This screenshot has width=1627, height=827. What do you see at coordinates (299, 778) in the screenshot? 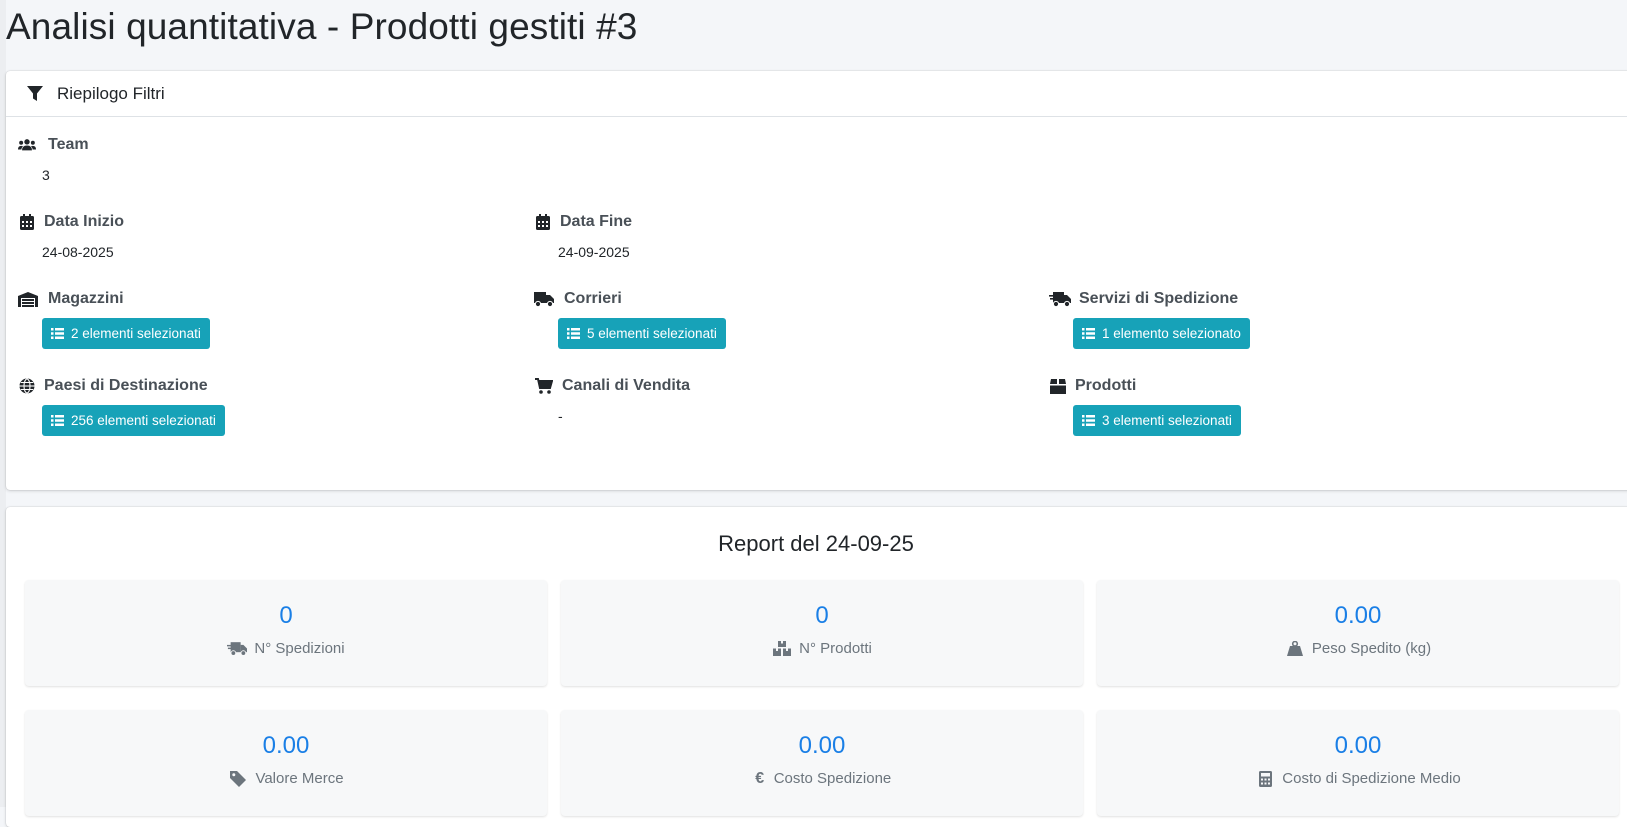
I see `stat-valore-merce-label: Valore Merce` at bounding box center [299, 778].